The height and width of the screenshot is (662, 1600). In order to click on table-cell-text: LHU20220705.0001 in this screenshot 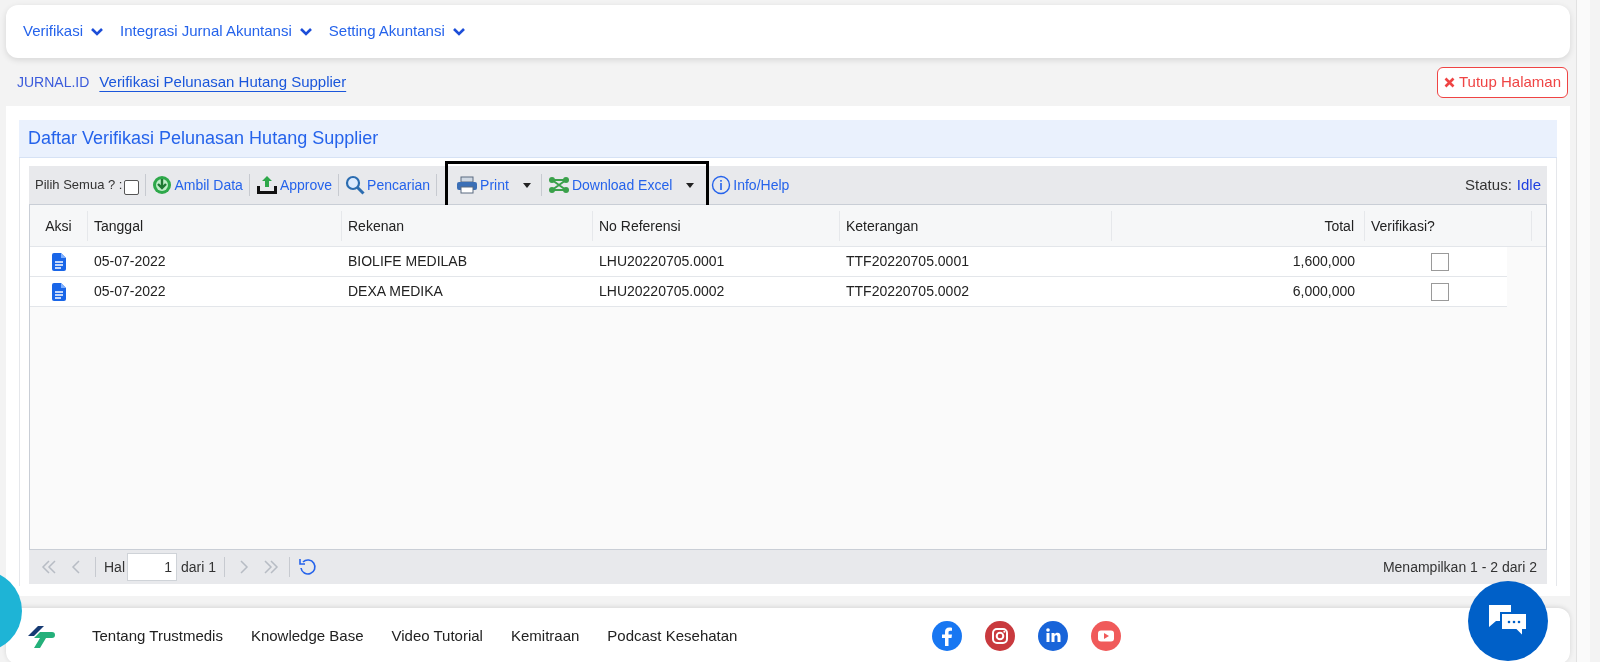, I will do `click(662, 261)`.